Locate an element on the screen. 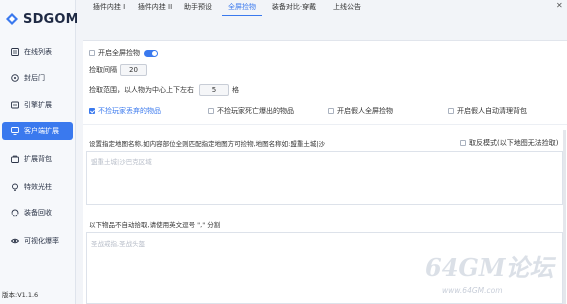 The image size is (567, 304). range-label: 捡取范围，以人物为中心上下左右 is located at coordinates (141, 90).